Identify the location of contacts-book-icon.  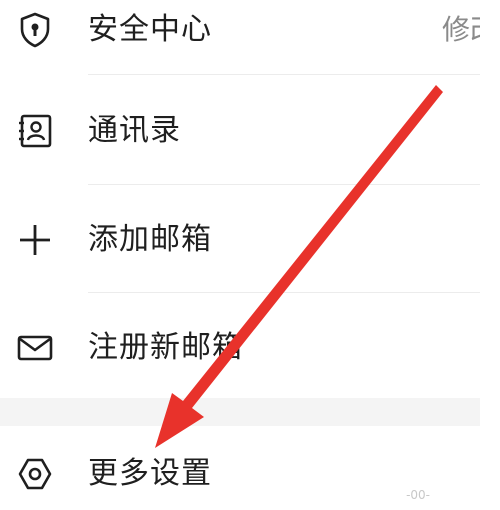
(35, 131).